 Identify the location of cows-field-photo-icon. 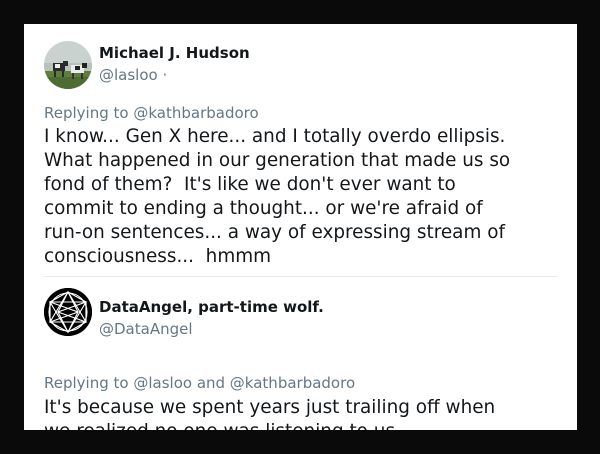
(68, 65).